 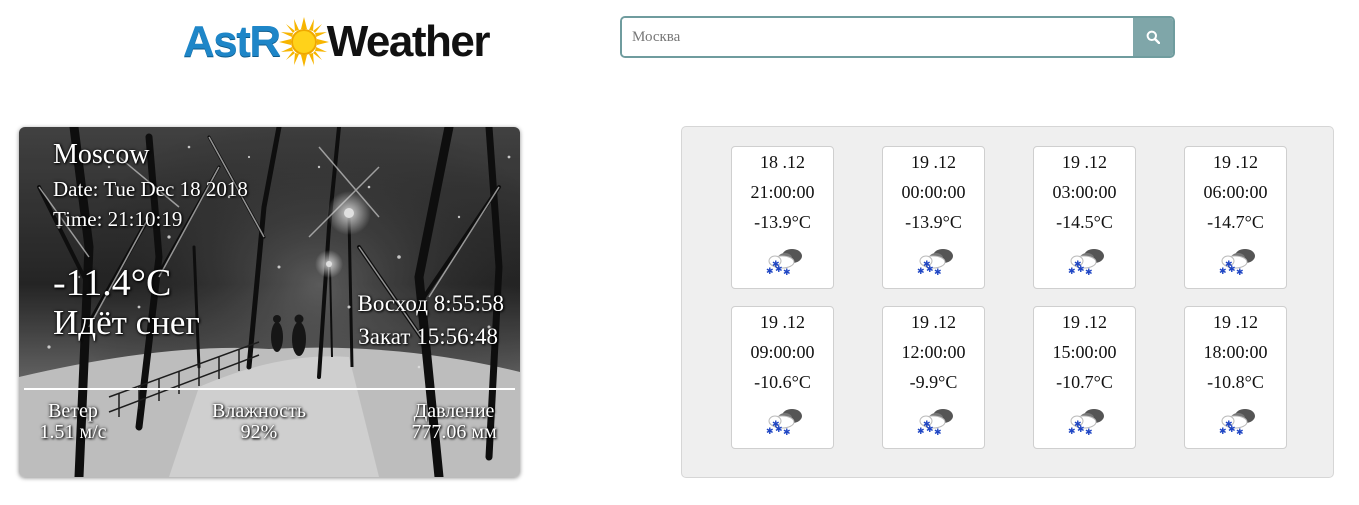 What do you see at coordinates (1235, 382) in the screenshot?
I see `forecast-temp: -10.8°C` at bounding box center [1235, 382].